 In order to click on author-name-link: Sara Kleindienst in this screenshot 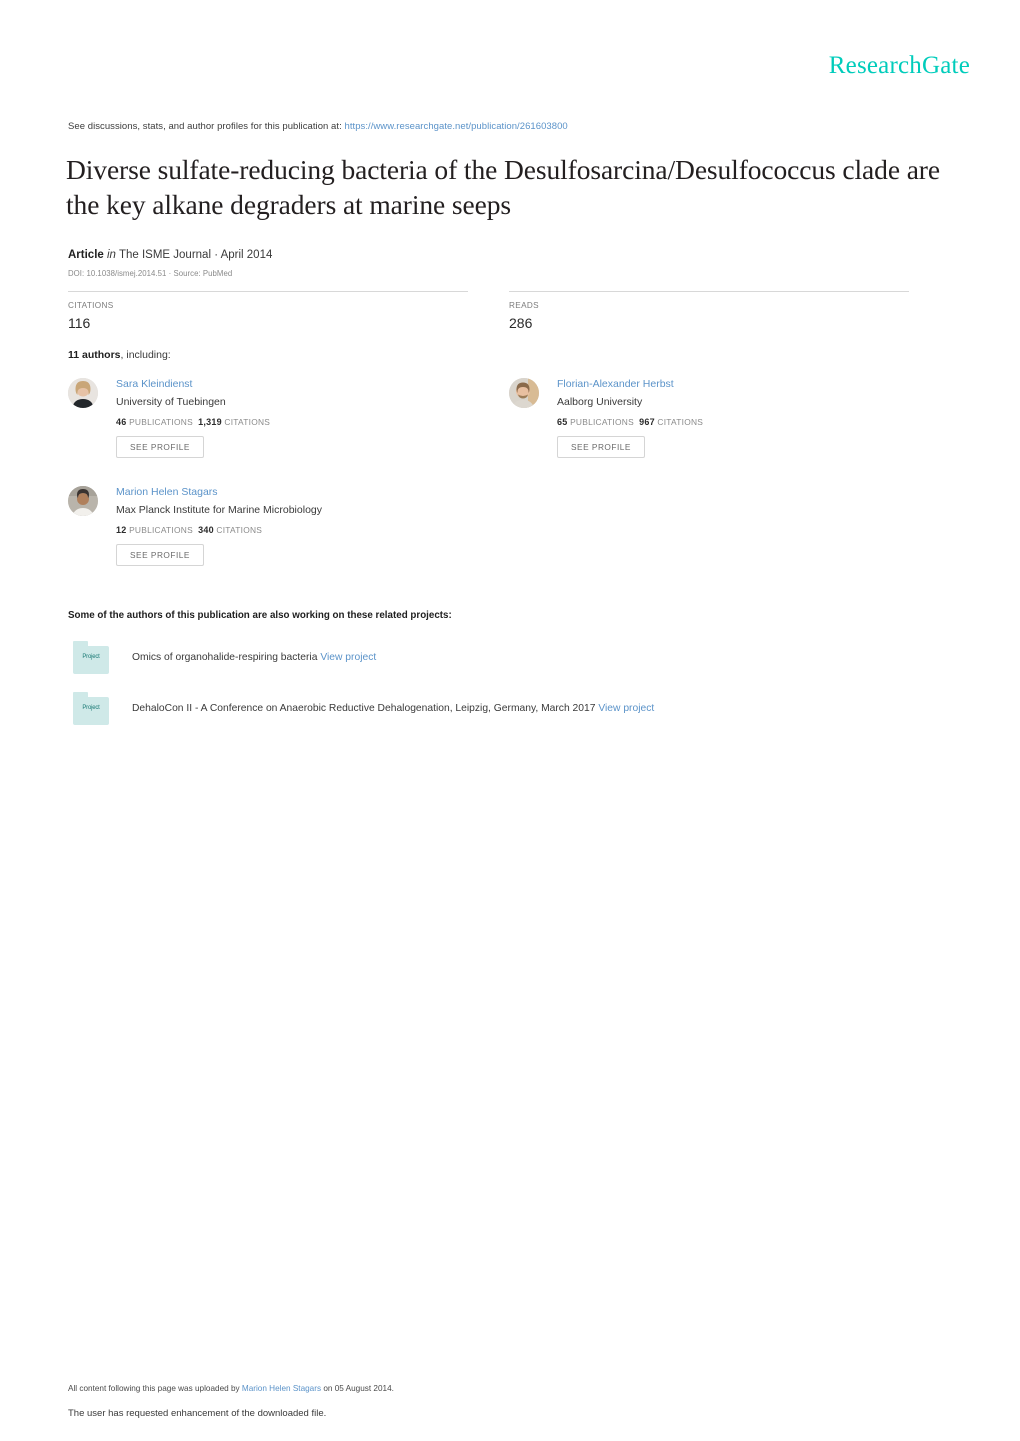, I will do `click(154, 384)`.